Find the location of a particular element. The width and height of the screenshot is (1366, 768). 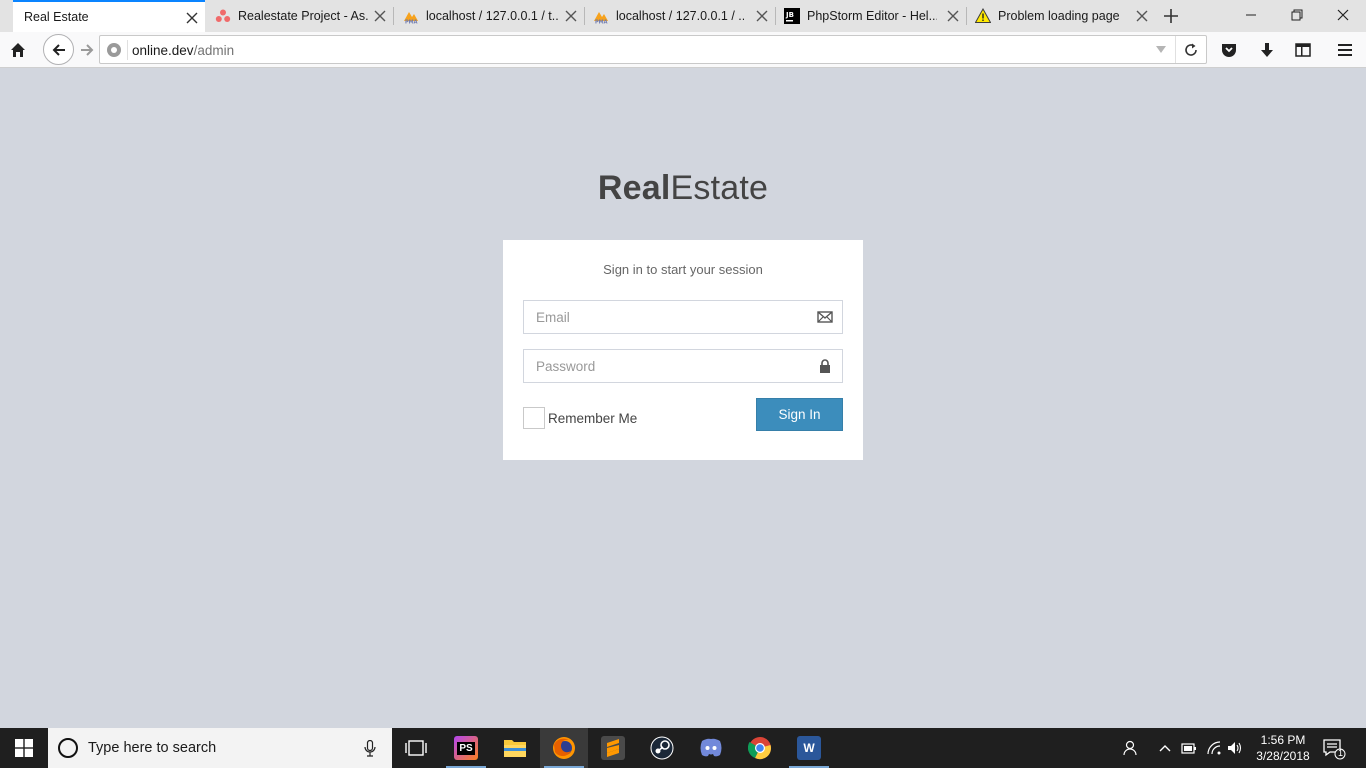

home-icon is located at coordinates (18, 50).